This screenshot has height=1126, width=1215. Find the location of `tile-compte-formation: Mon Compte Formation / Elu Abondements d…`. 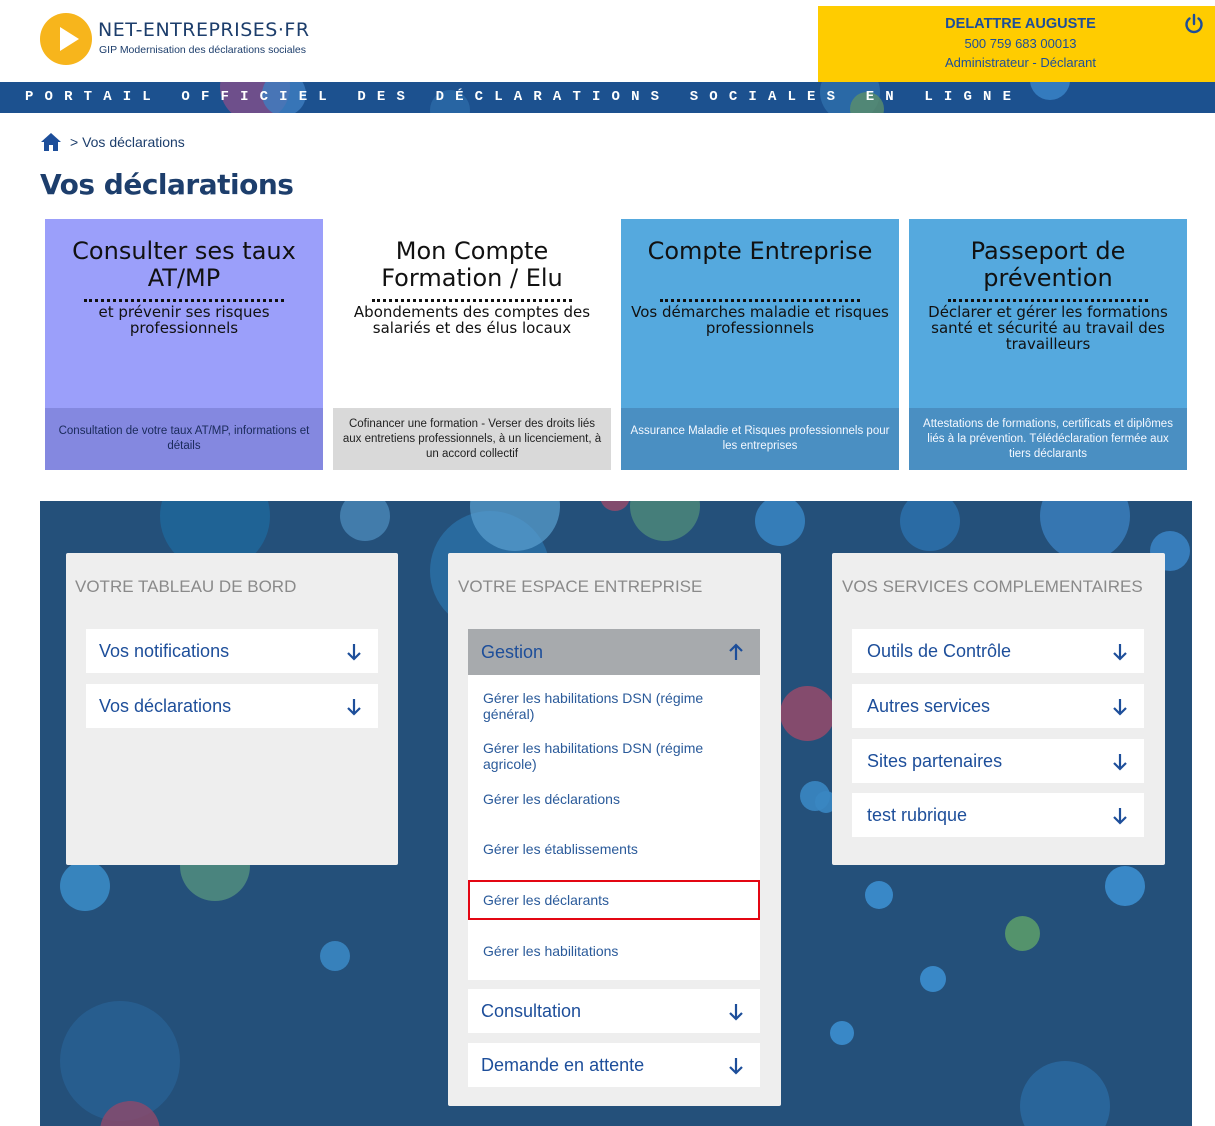

tile-compte-formation: Mon Compte Formation / Elu Abondements d… is located at coordinates (472, 344).